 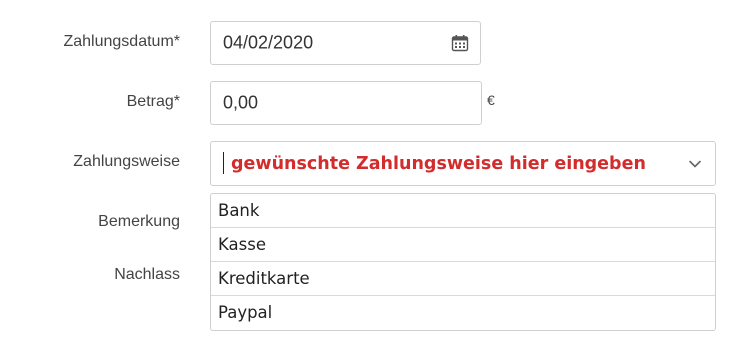 What do you see at coordinates (223, 163) in the screenshot?
I see `text-caret` at bounding box center [223, 163].